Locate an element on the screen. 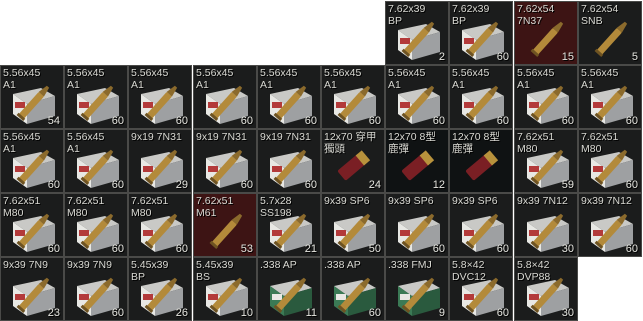 This screenshot has width=643, height=321. inventory-slot: 7.62x39 BP 60 is located at coordinates (481, 33).